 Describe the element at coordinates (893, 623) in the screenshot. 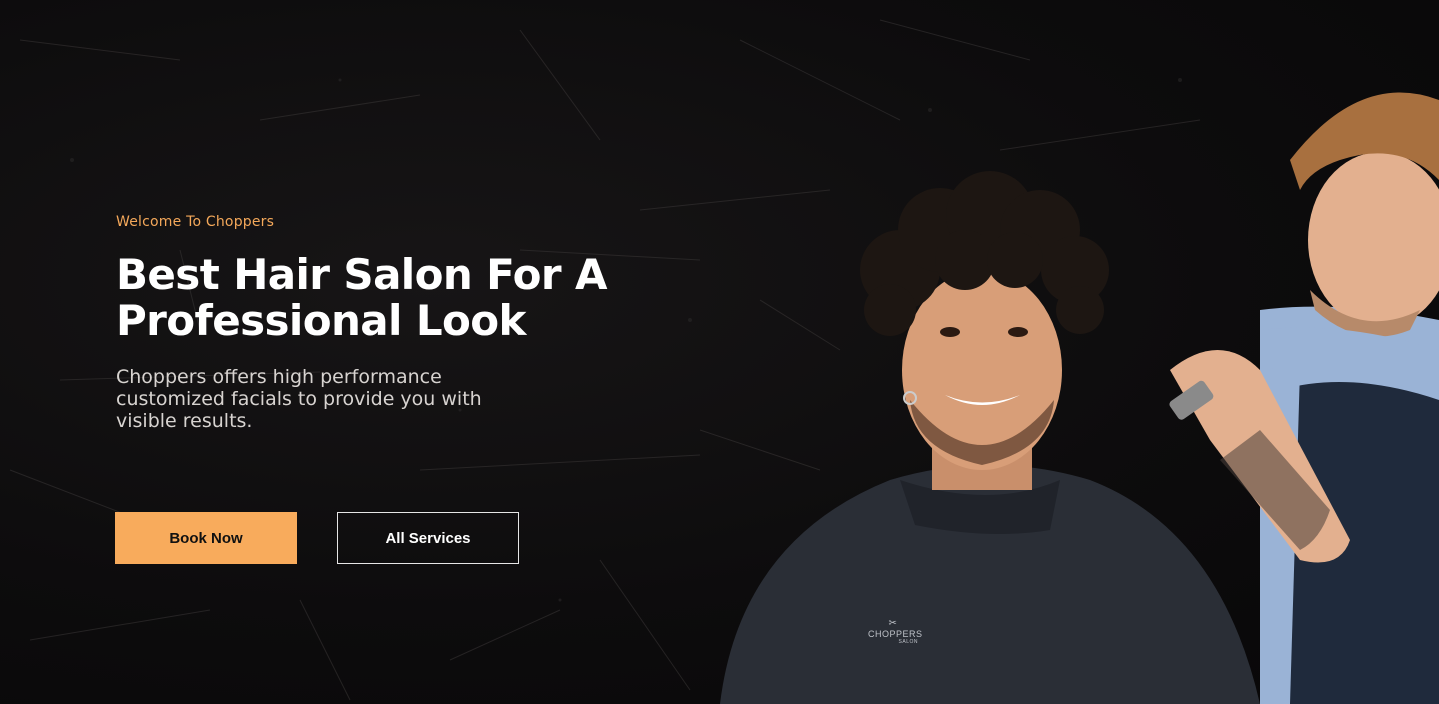

I see `scissors-logo-icon: ✂` at that location.